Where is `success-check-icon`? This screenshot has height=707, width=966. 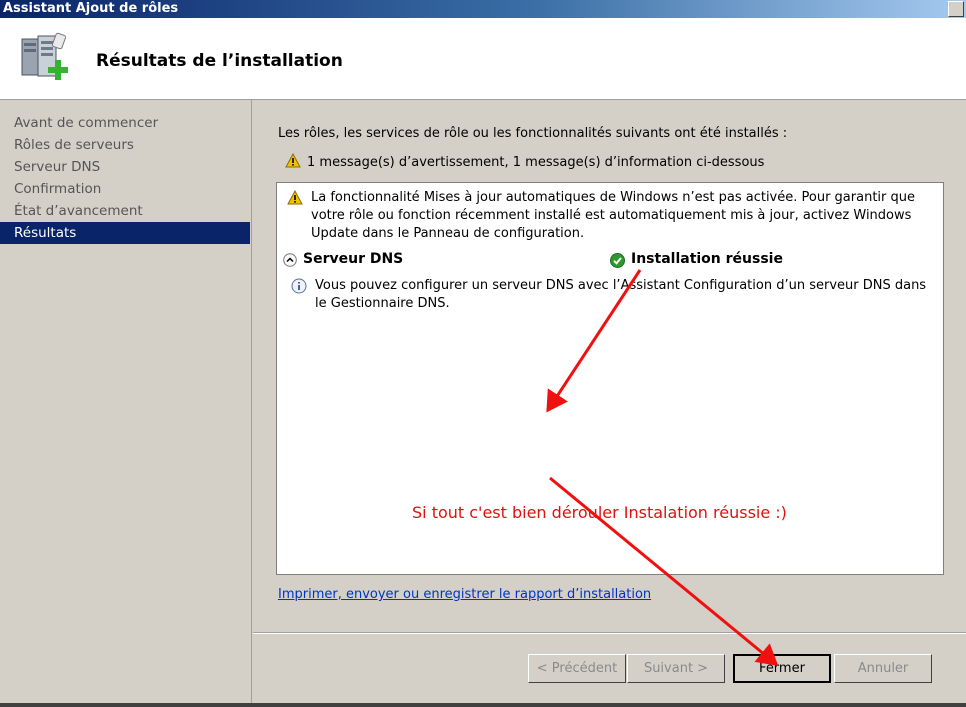
success-check-icon is located at coordinates (617, 260).